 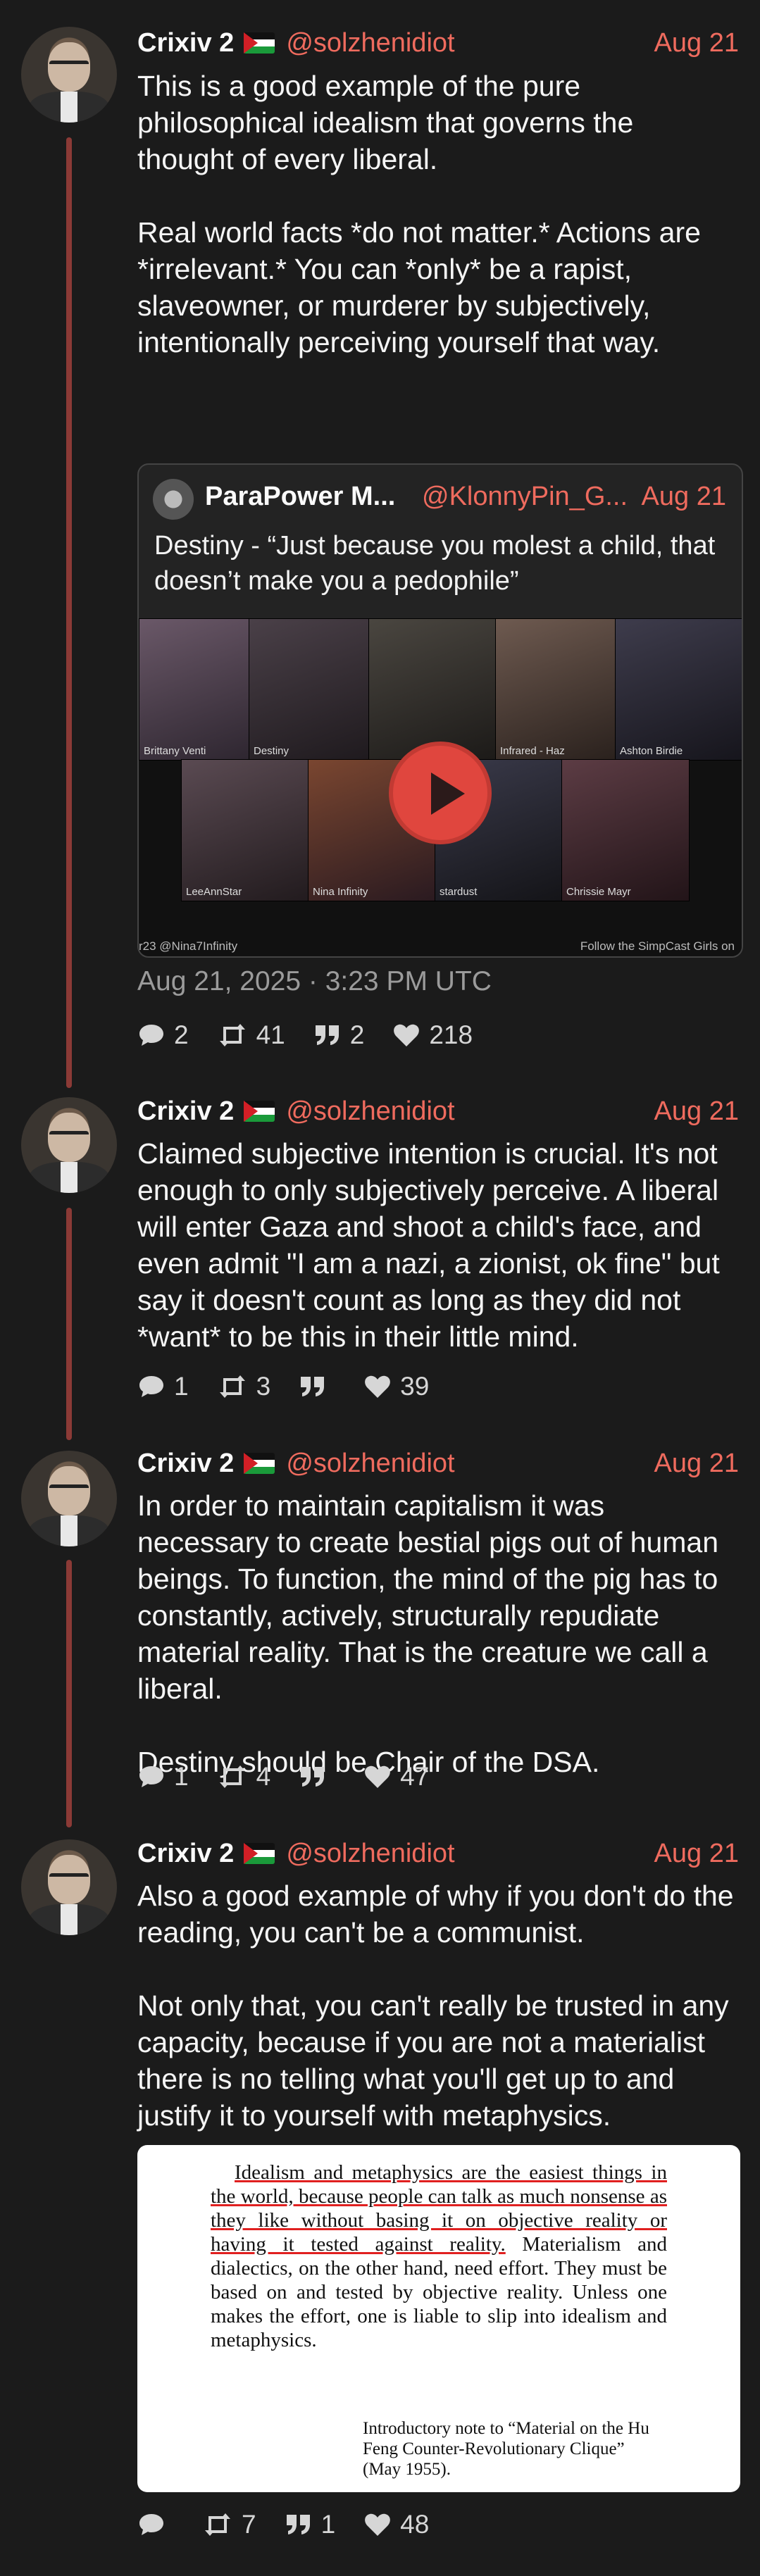 I want to click on repost-button: 41, so click(x=251, y=1035).